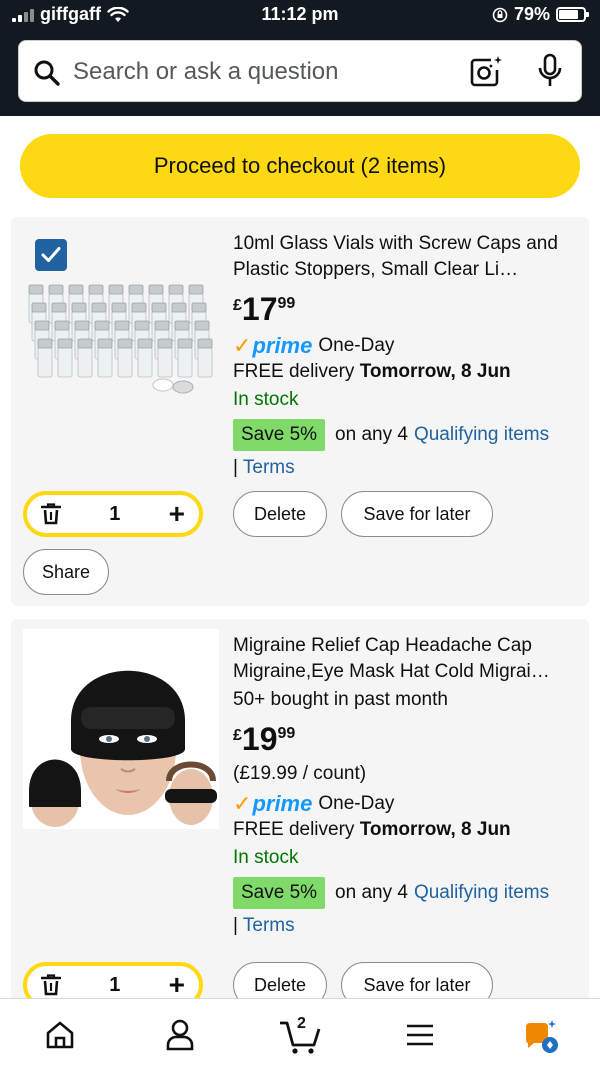 This screenshot has width=600, height=1067. I want to click on battery-area: 79%, so click(540, 14).